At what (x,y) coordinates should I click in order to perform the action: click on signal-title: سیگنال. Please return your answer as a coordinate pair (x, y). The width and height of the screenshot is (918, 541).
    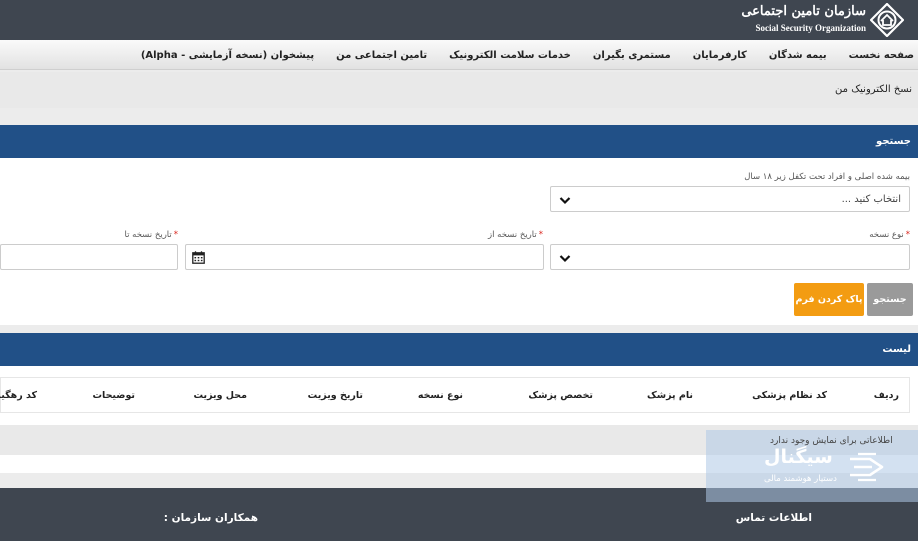
    Looking at the image, I should click on (798, 457).